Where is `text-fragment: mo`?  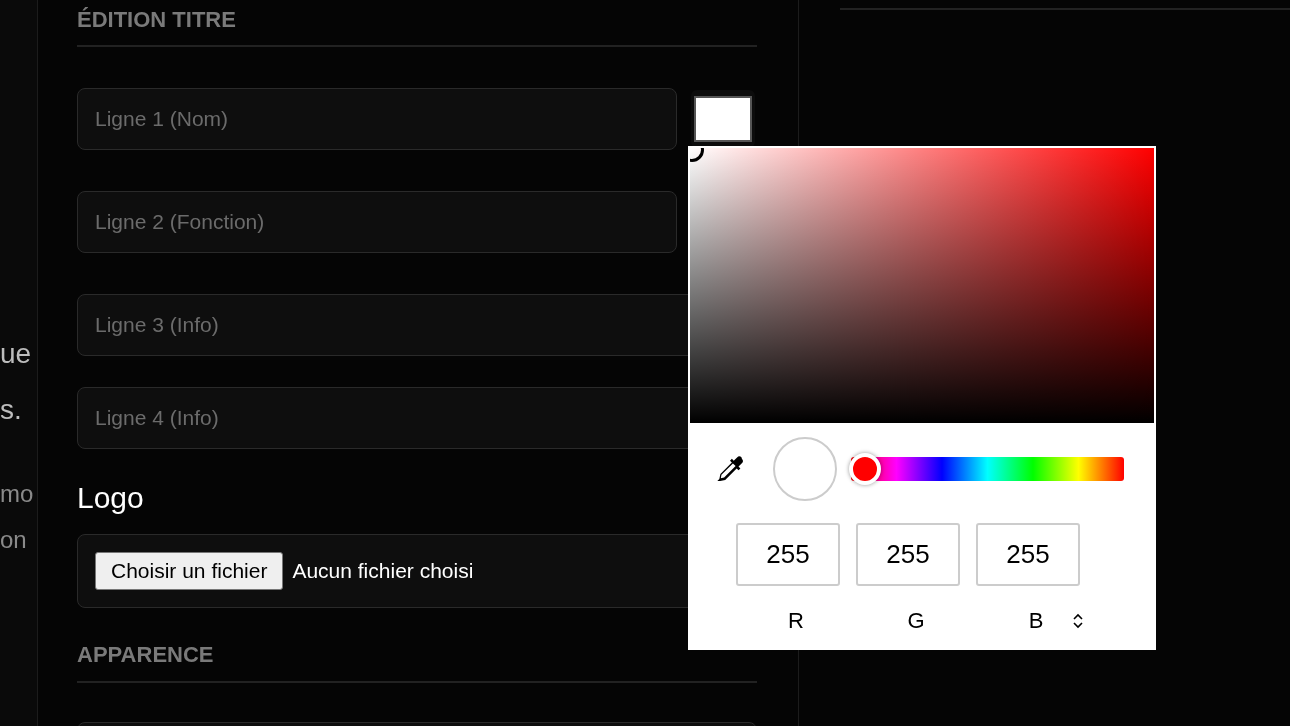 text-fragment: mo is located at coordinates (17, 495).